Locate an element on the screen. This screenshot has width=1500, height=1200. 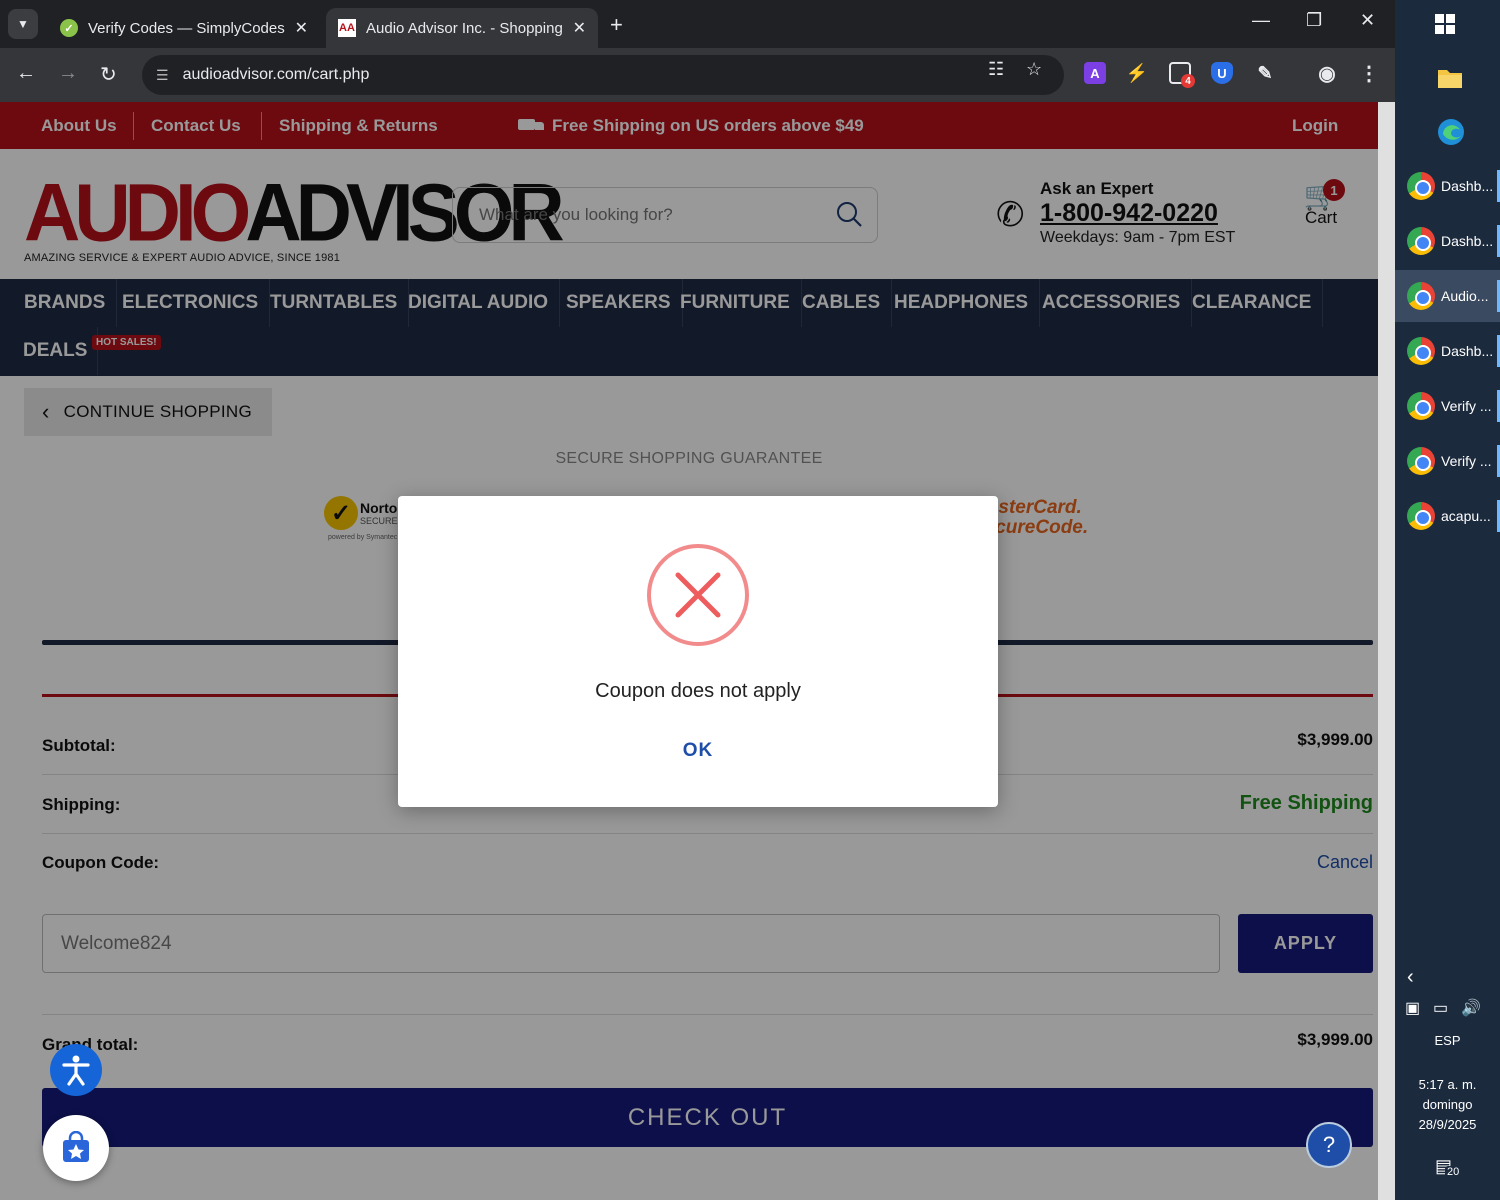
network-icon: ▭ is located at coordinates (1440, 1008).